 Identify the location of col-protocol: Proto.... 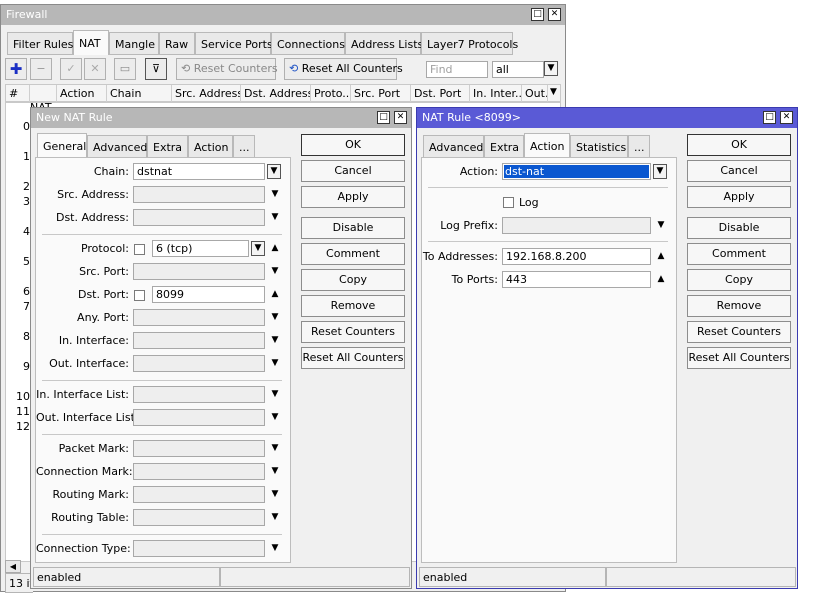
(331, 93).